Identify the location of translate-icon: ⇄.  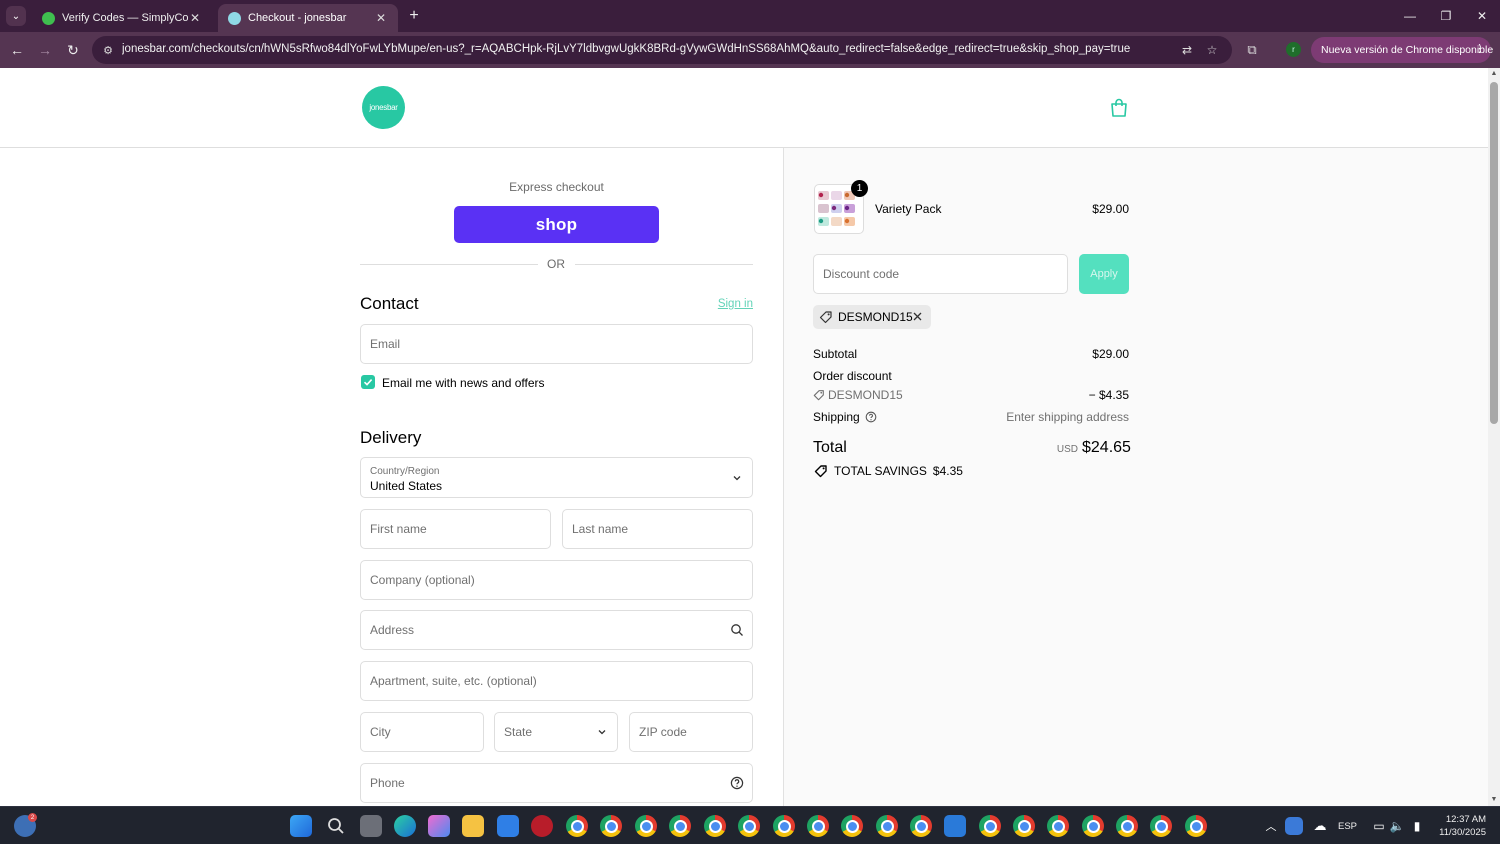
(1187, 50).